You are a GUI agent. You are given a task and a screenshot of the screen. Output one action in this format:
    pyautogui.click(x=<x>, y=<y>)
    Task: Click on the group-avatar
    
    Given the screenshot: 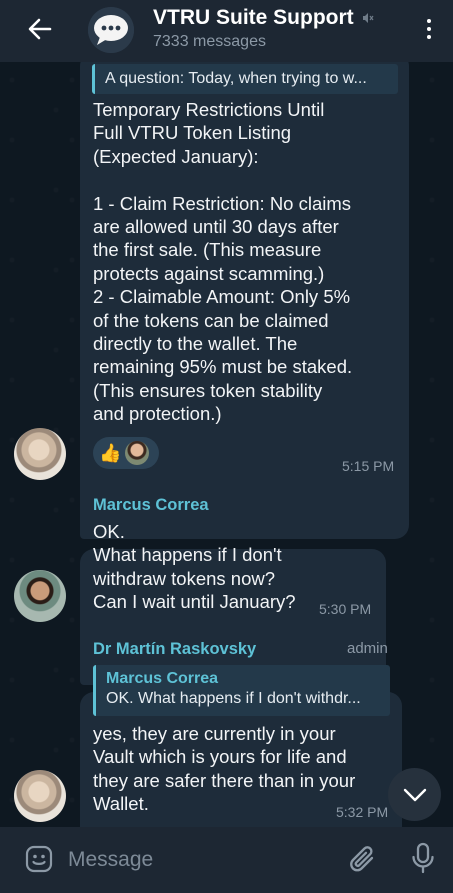 What is the action you would take?
    pyautogui.click(x=111, y=30)
    